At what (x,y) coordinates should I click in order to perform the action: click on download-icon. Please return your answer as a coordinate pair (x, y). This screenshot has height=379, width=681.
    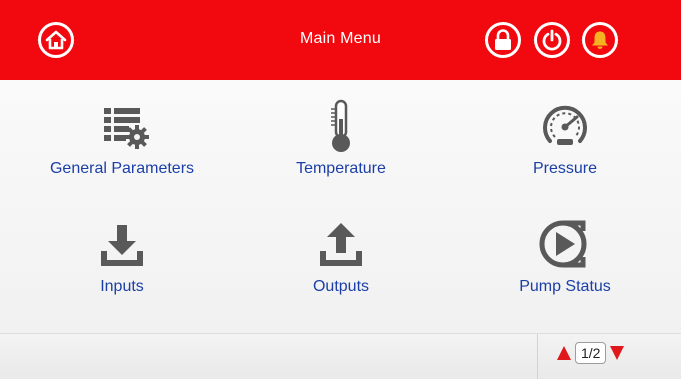
    Looking at the image, I should click on (122, 245).